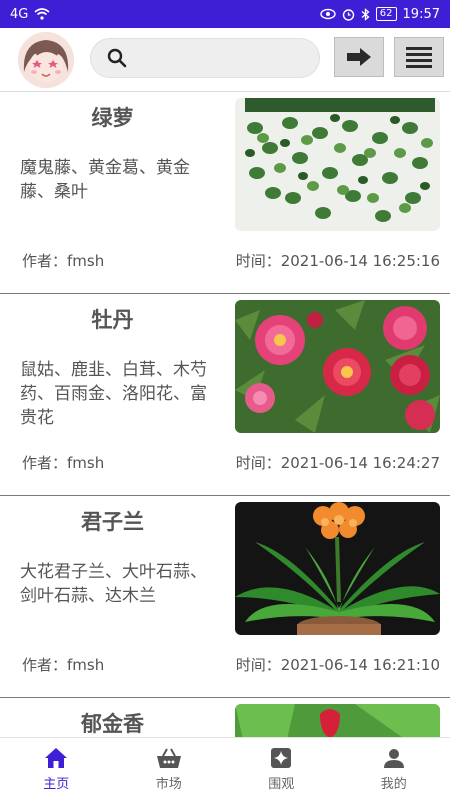  I want to click on sparkle-icon, so click(281, 757).